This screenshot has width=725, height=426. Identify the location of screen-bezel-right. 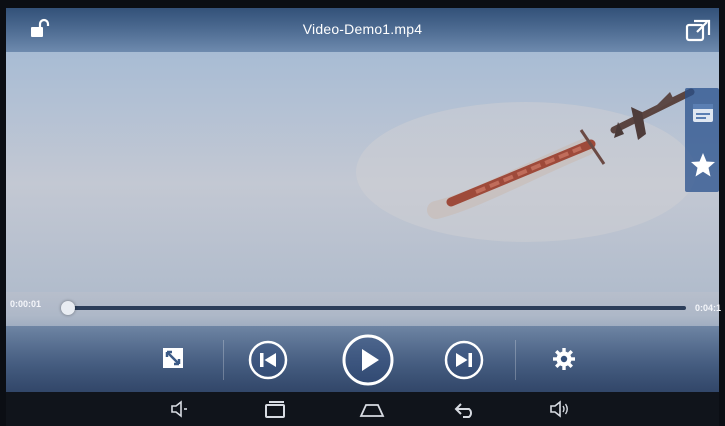
(722, 213).